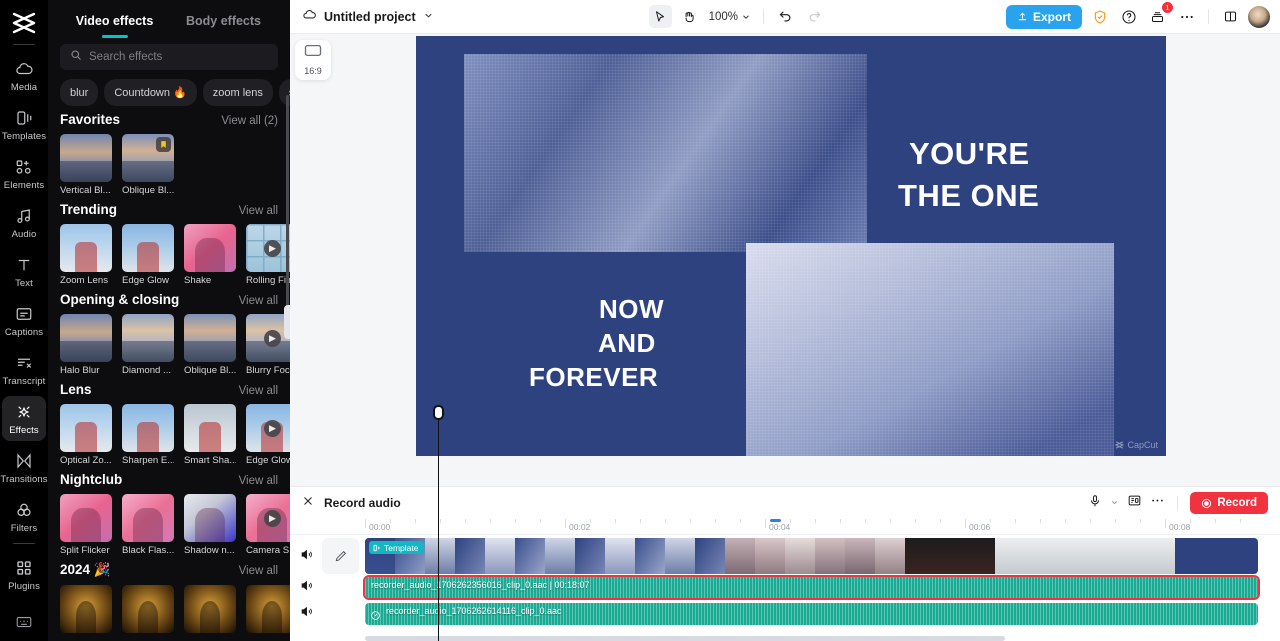 This screenshot has width=1280, height=641. What do you see at coordinates (811, 556) in the screenshot?
I see `video-clip: Template` at bounding box center [811, 556].